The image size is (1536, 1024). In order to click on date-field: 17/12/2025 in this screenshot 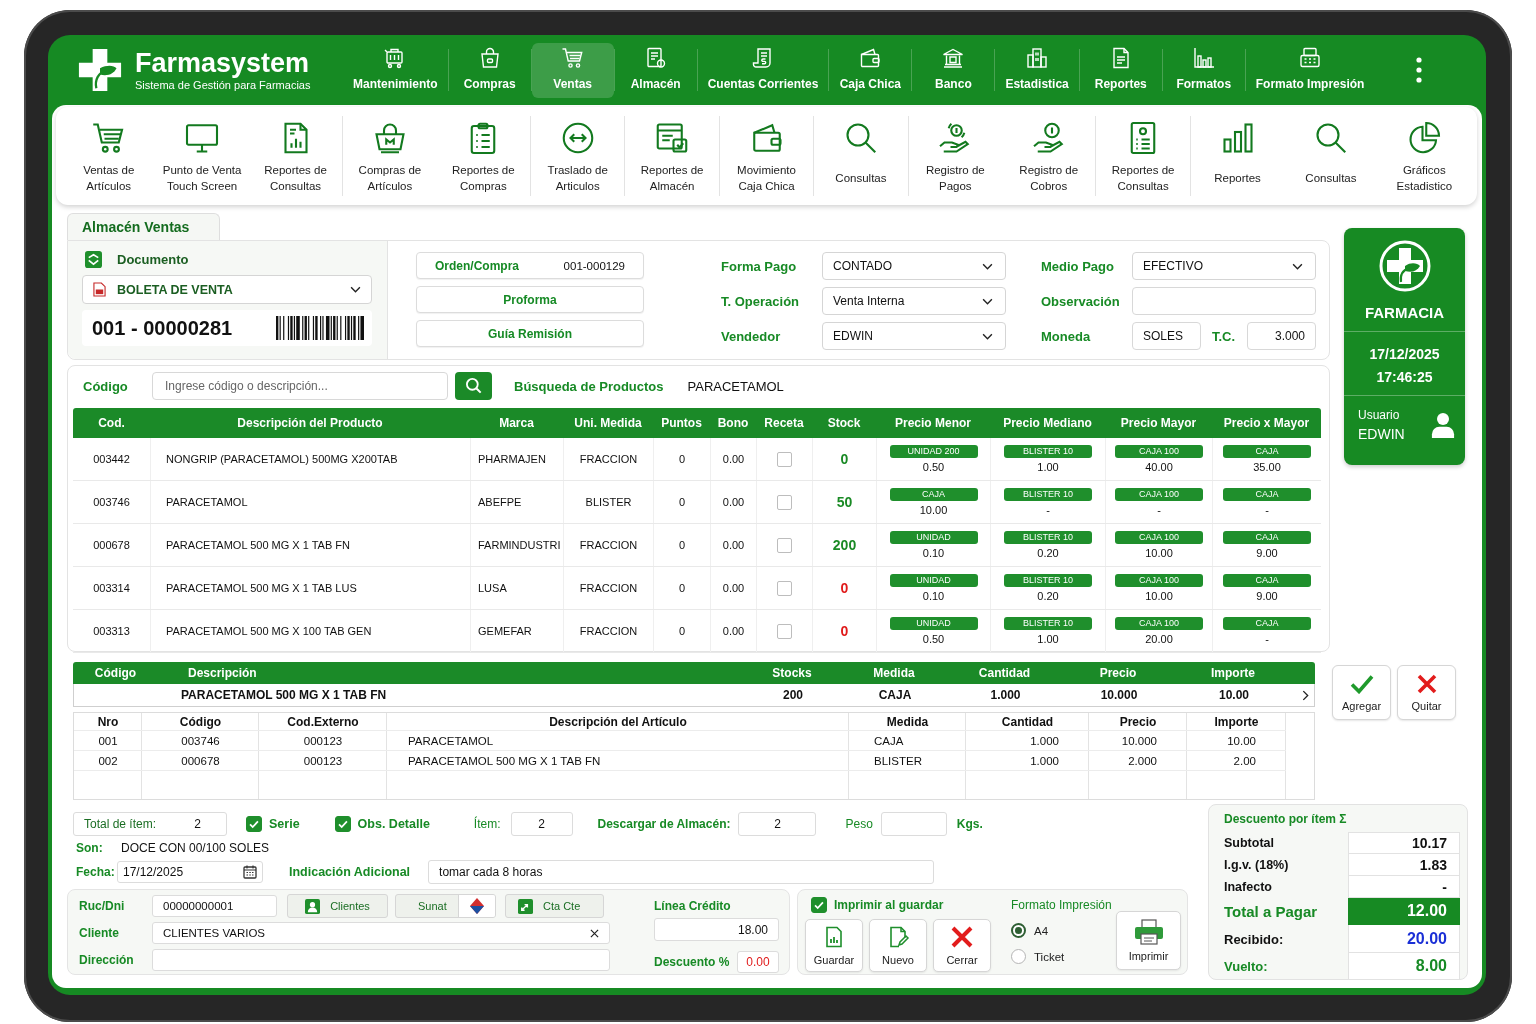, I will do `click(190, 872)`.